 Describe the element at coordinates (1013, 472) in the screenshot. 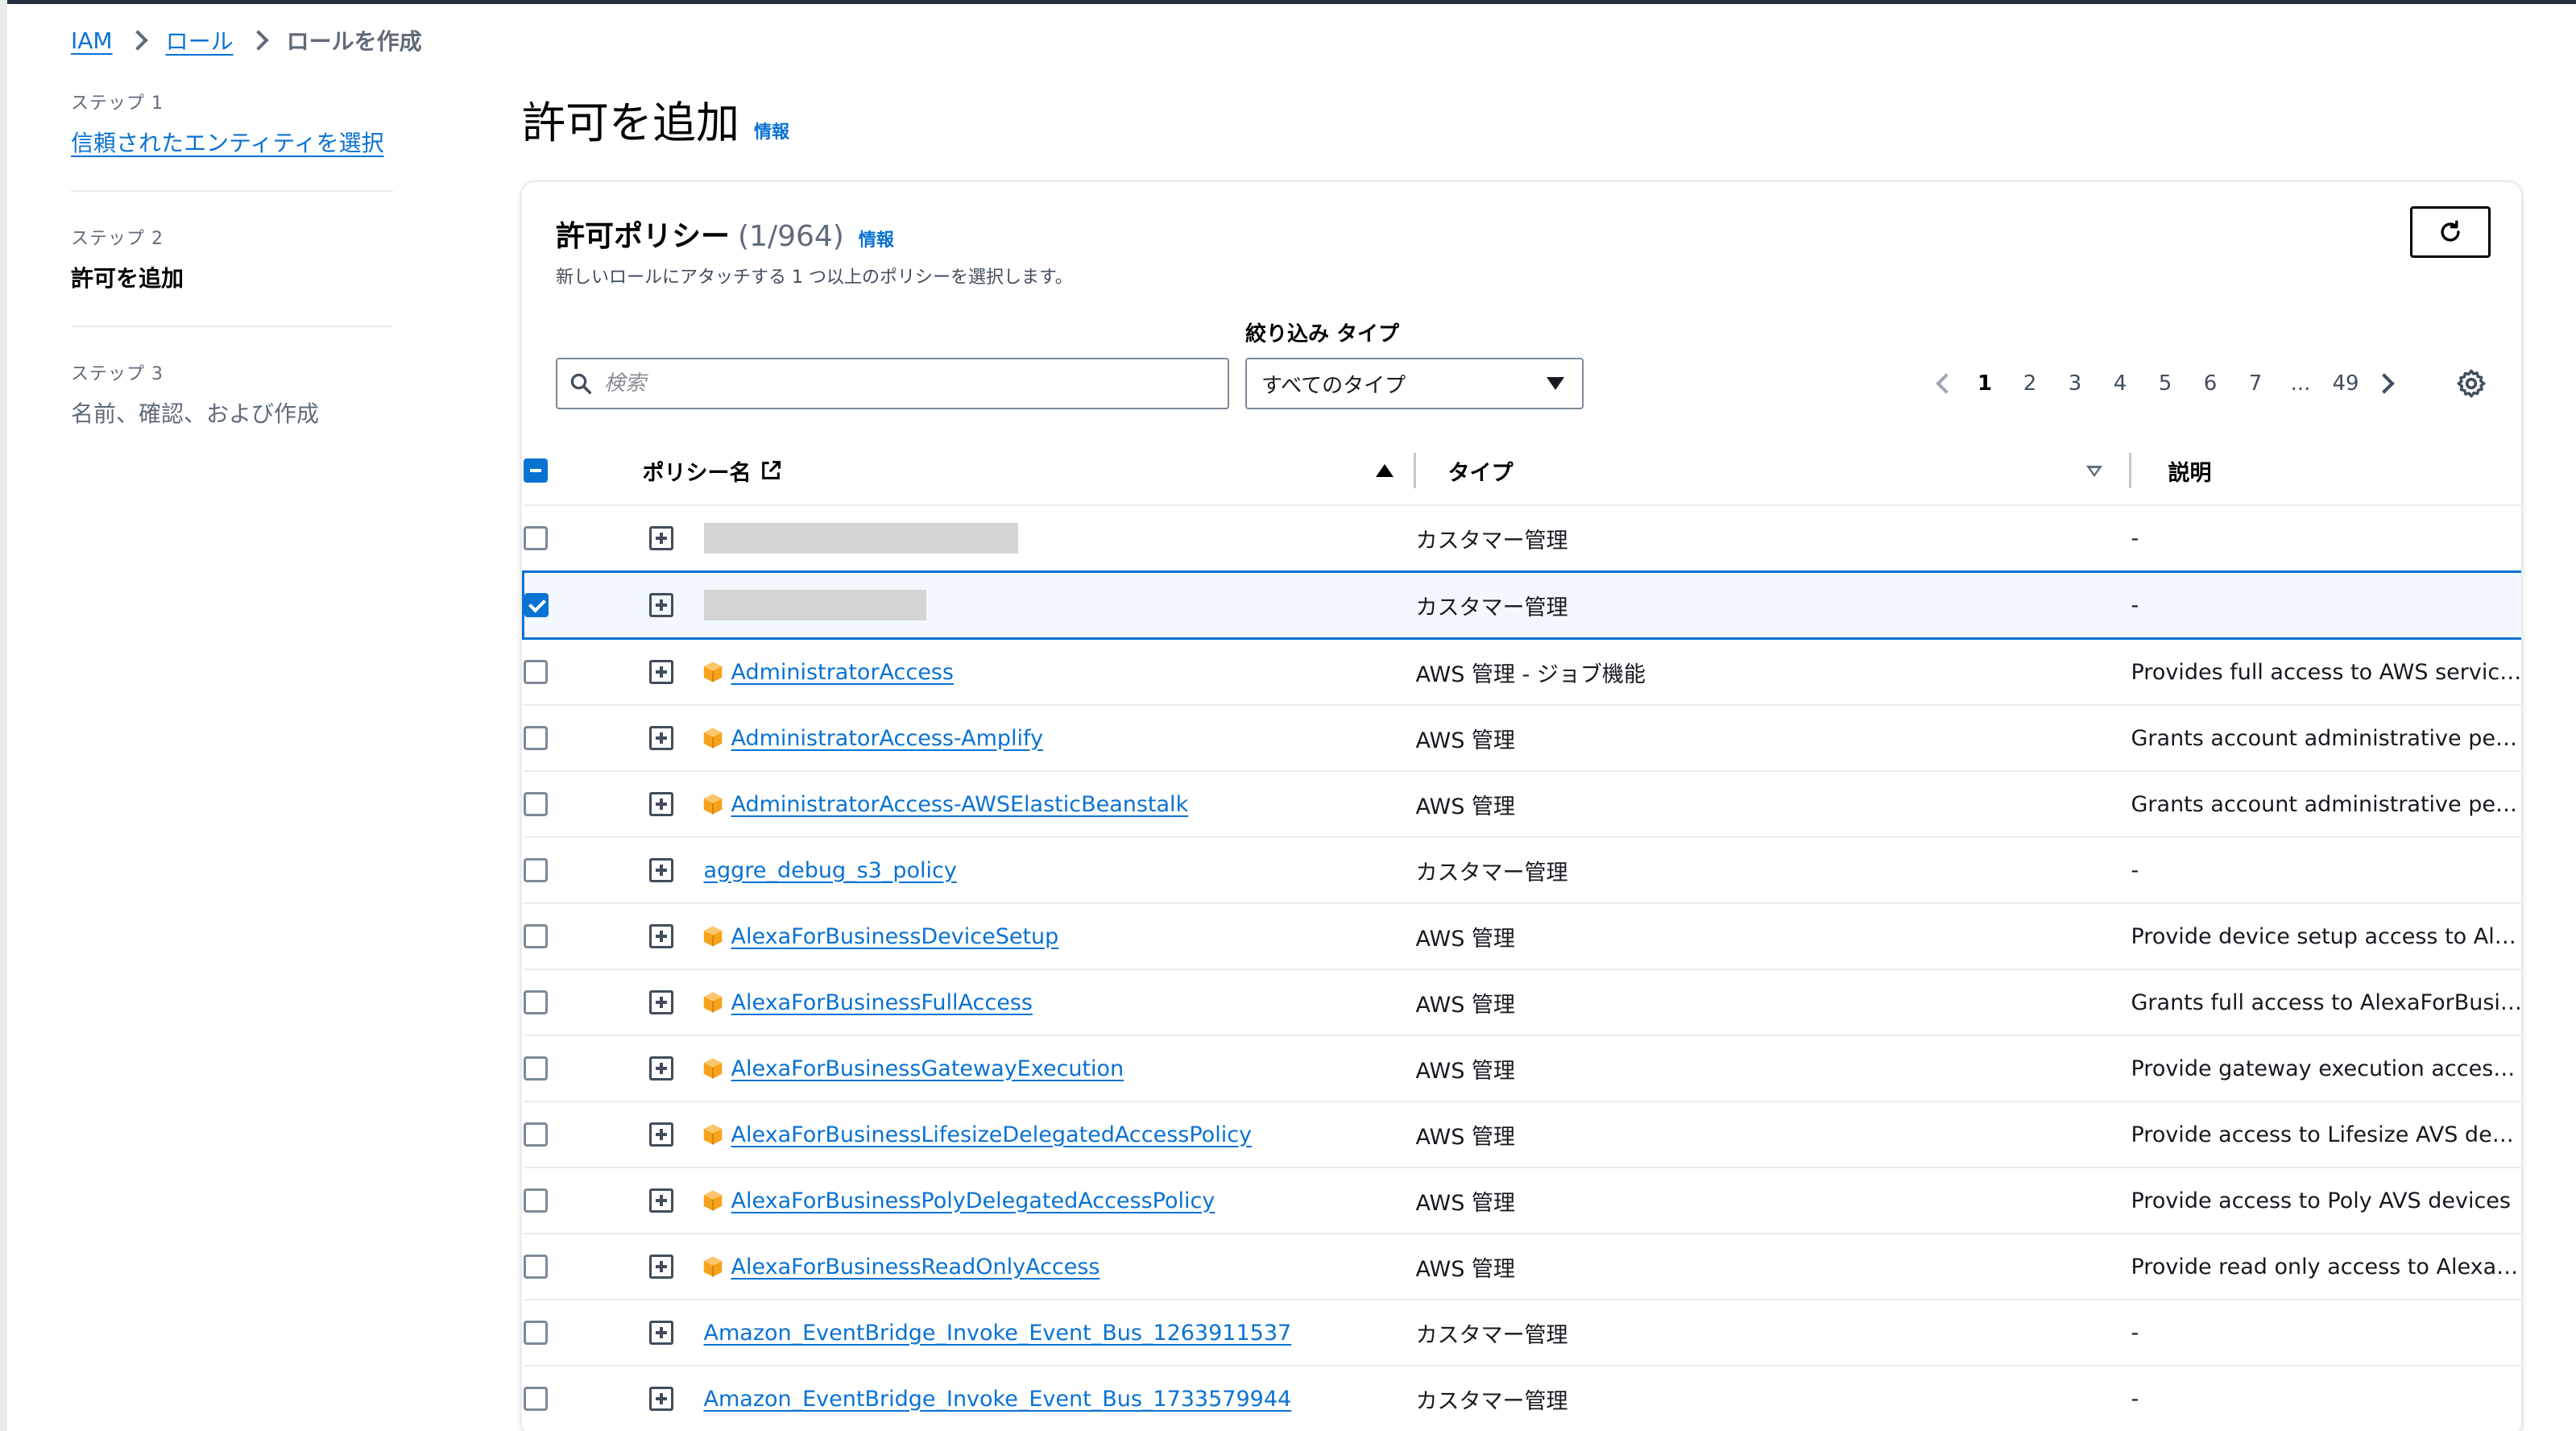

I see `header-policy-name: ポリシー名` at that location.